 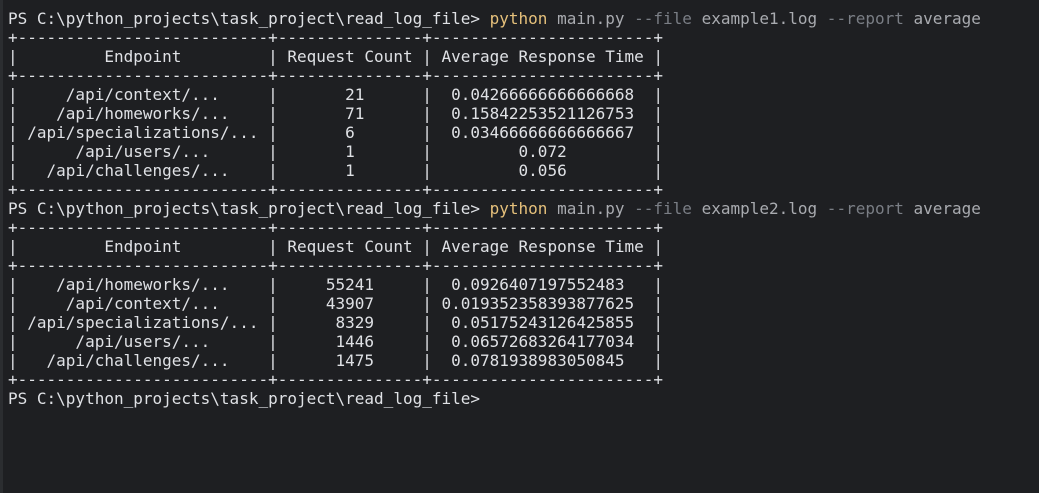 What do you see at coordinates (1, 246) in the screenshot?
I see `terminal-left-edge` at bounding box center [1, 246].